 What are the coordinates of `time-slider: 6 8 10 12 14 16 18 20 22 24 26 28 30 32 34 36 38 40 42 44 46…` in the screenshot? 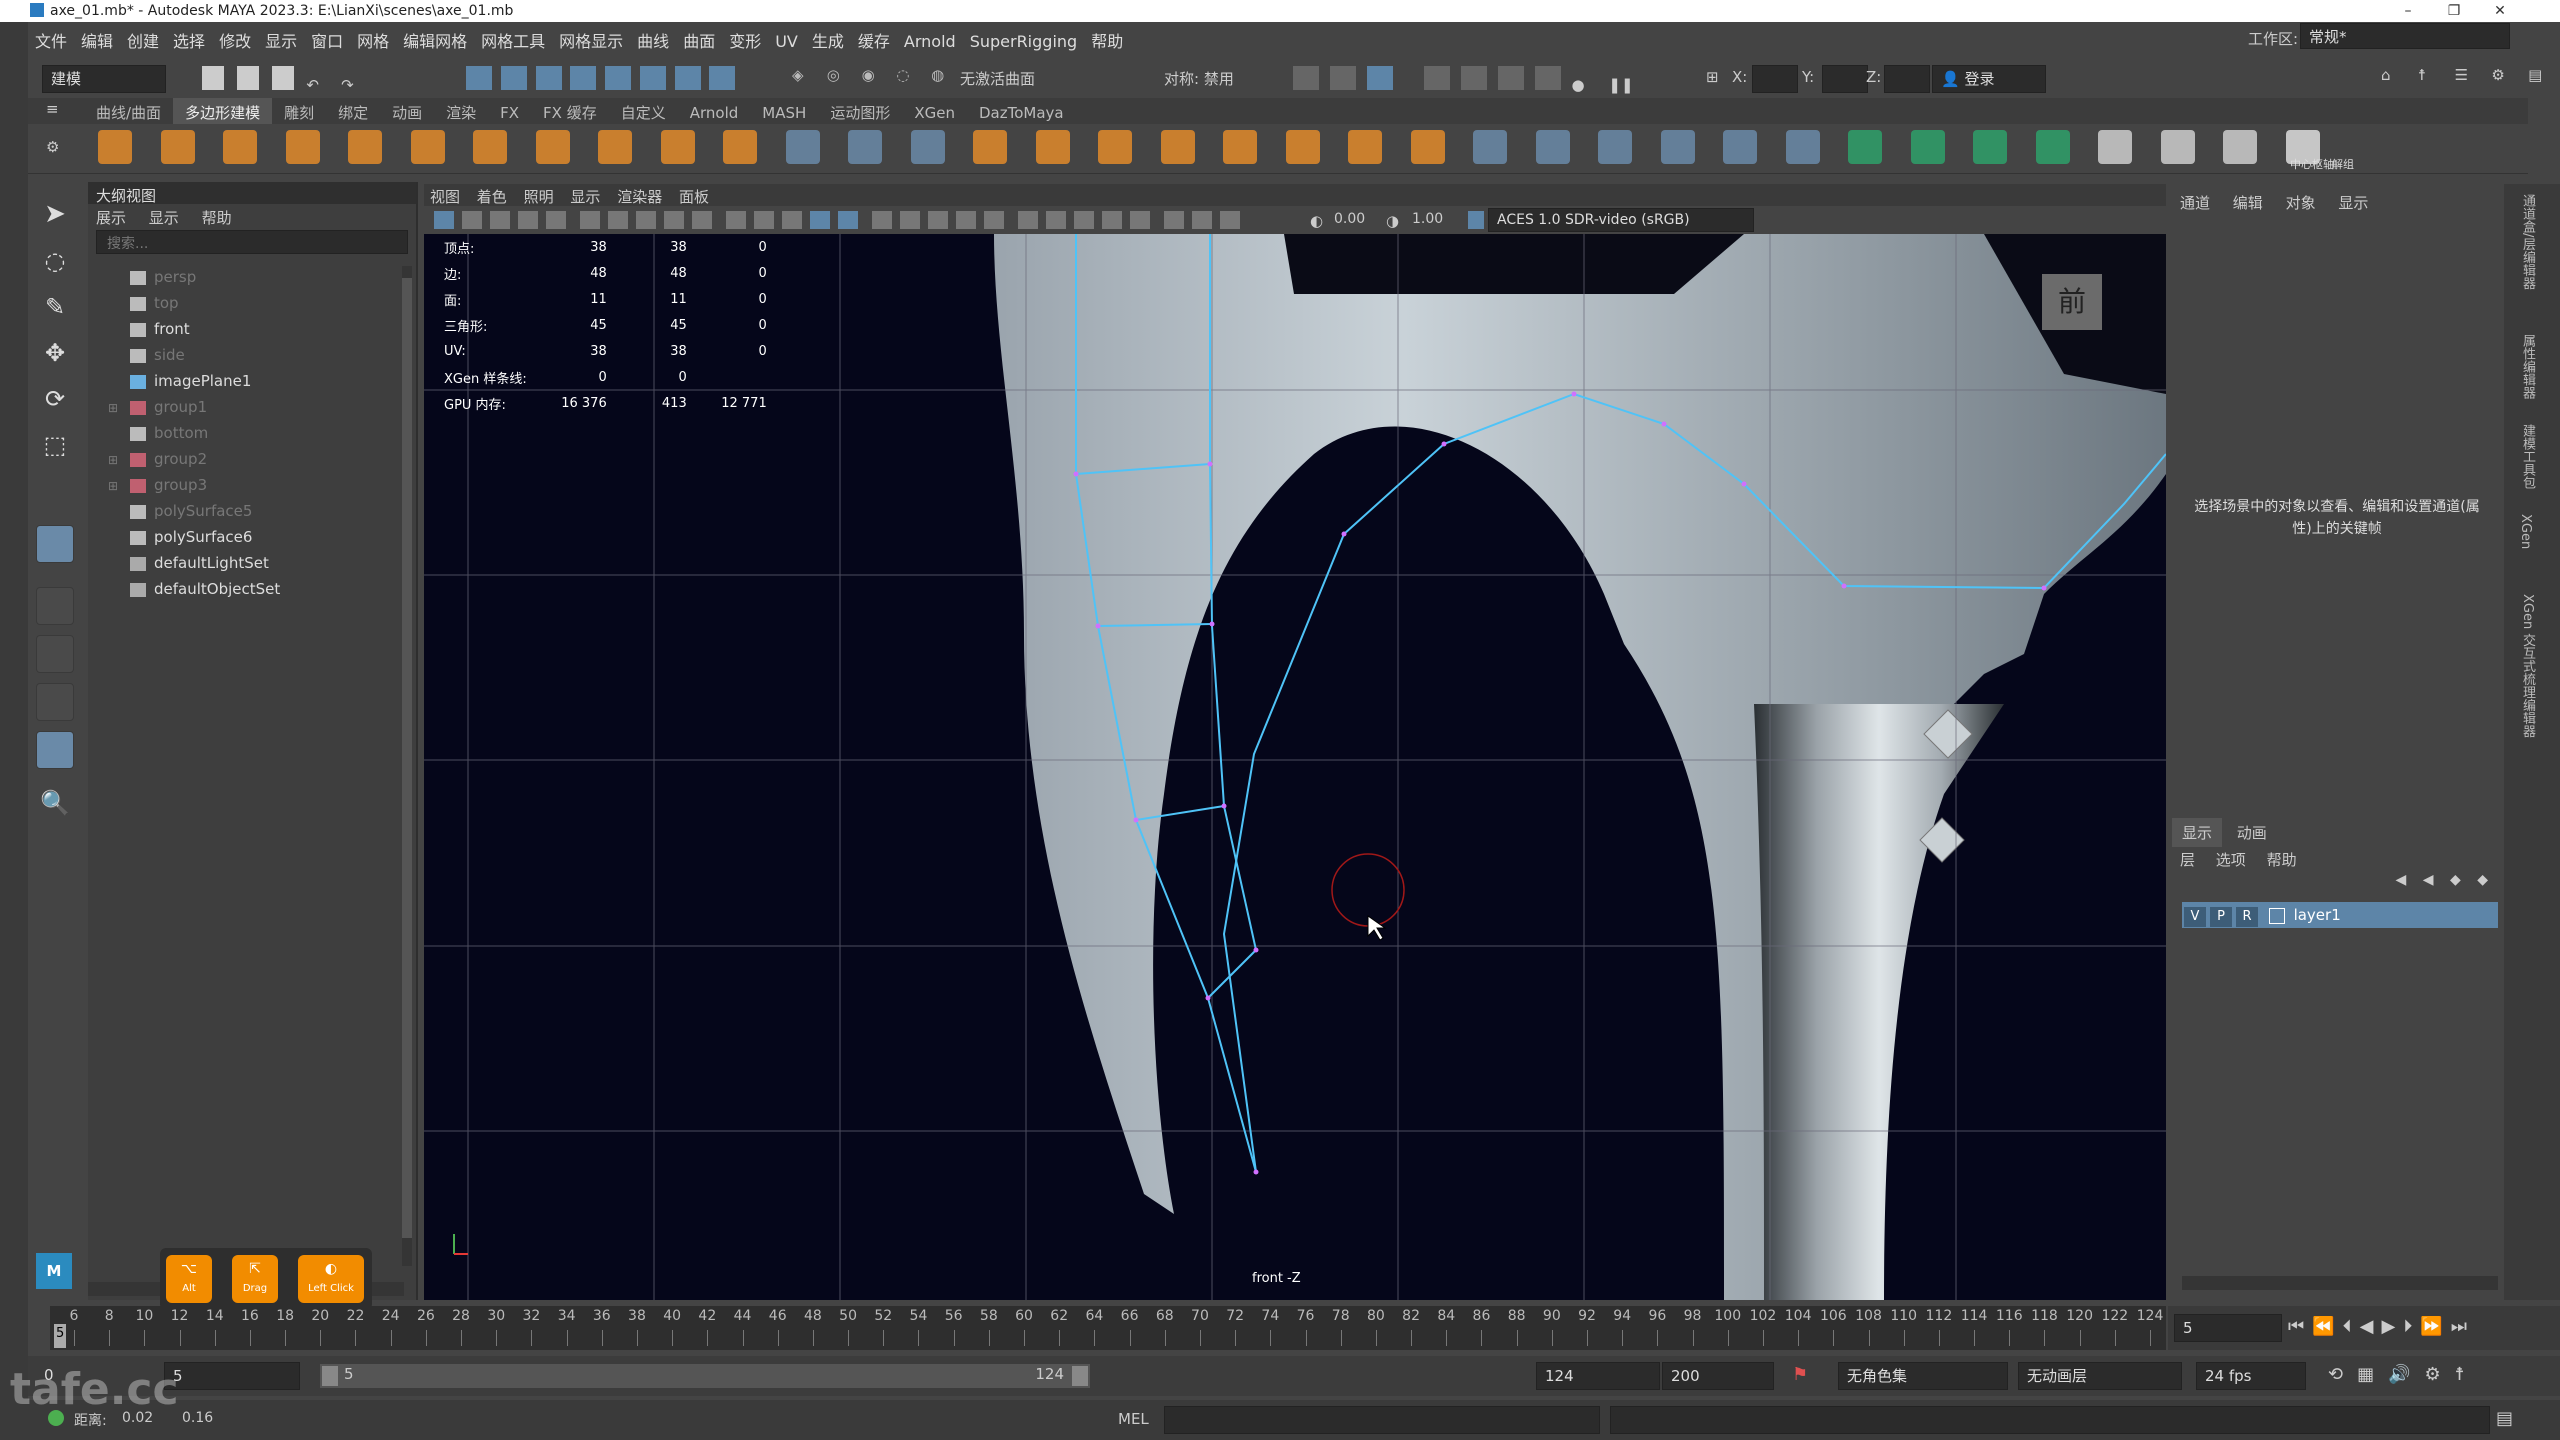 It's located at (1108, 1328).